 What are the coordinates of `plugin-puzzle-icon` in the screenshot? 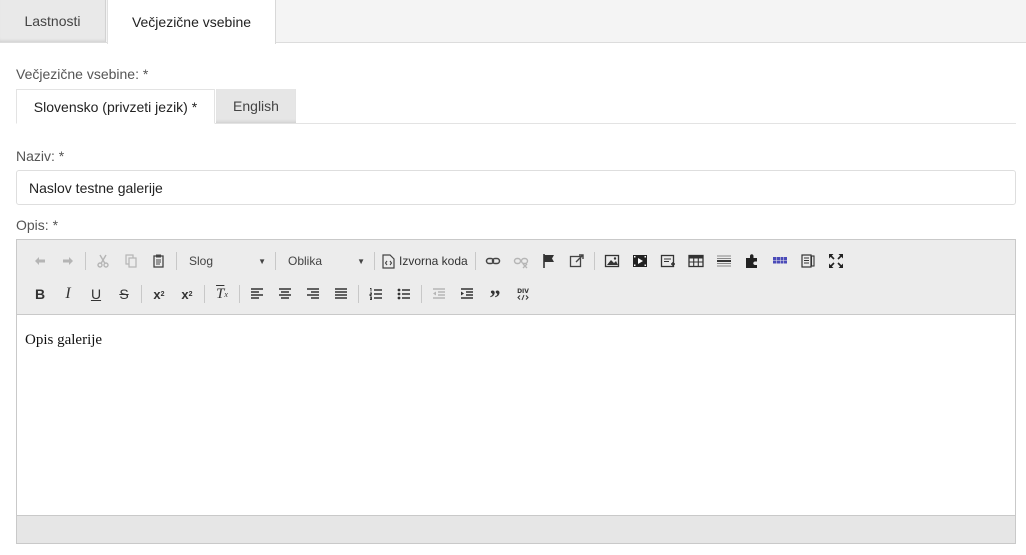 It's located at (752, 261).